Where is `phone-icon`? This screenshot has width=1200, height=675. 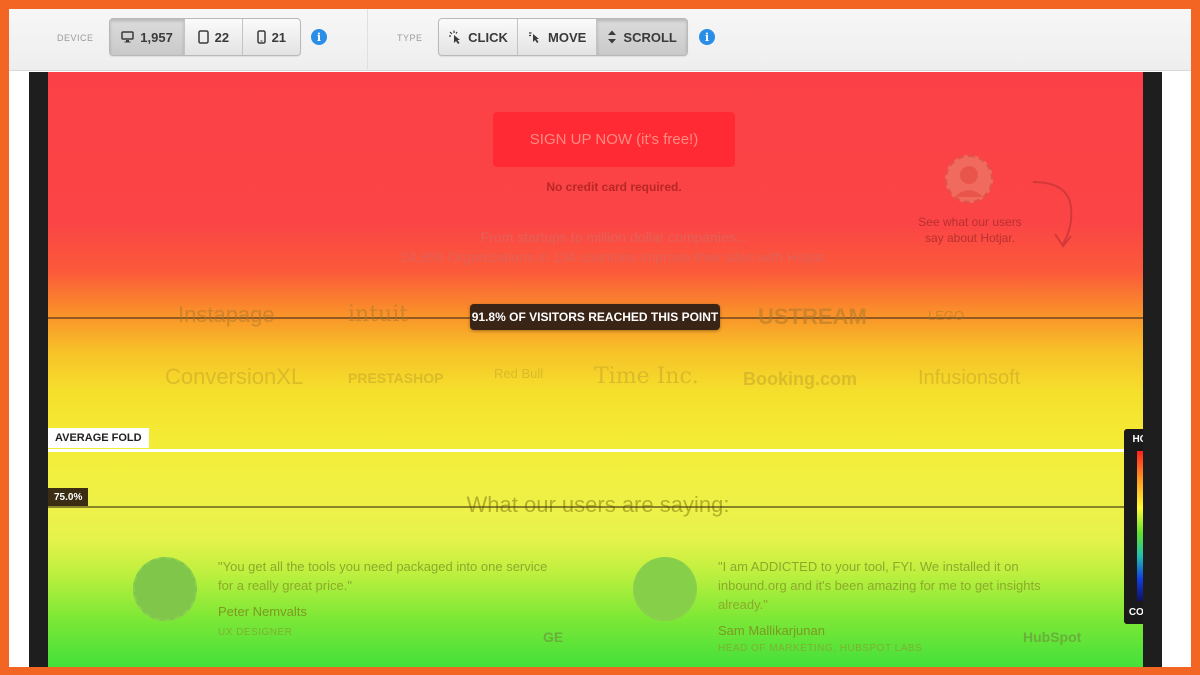
phone-icon is located at coordinates (261, 37).